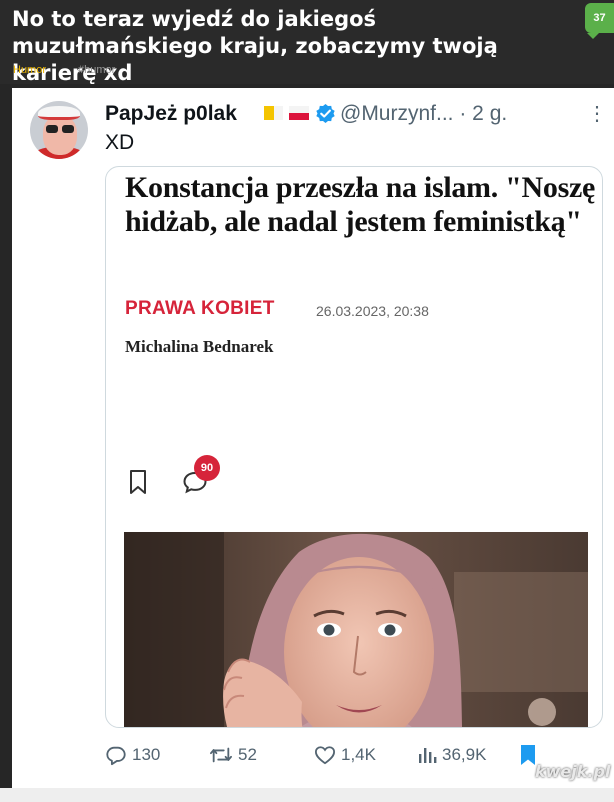 The height and width of the screenshot is (802, 614). Describe the element at coordinates (573, 771) in the screenshot. I see `kwejk-watermark: kwejk.pl` at that location.